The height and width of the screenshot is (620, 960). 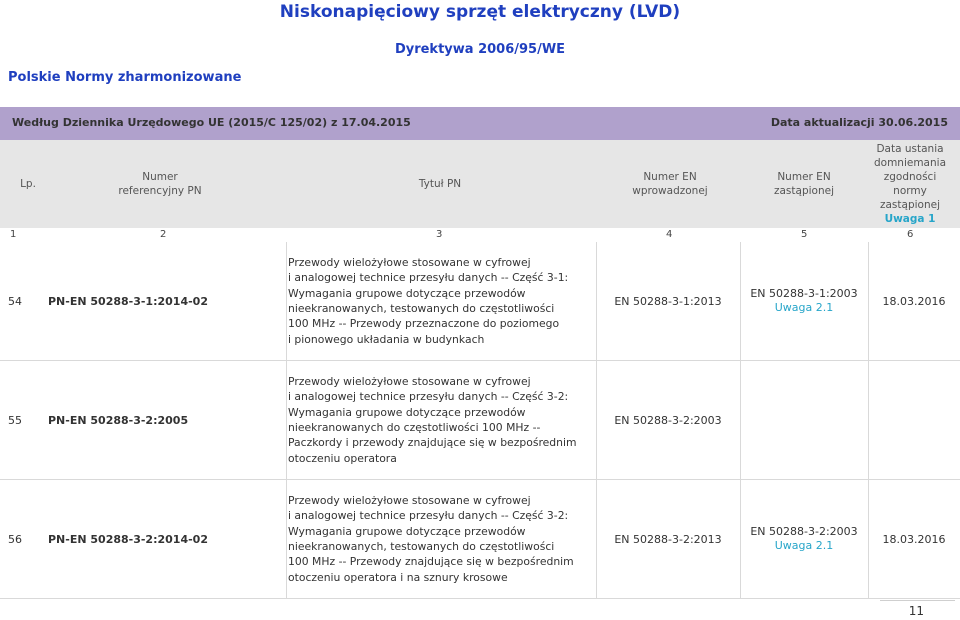 What do you see at coordinates (125, 77) in the screenshot?
I see `section-subtitle: Polskie Normy zharmonizowane` at bounding box center [125, 77].